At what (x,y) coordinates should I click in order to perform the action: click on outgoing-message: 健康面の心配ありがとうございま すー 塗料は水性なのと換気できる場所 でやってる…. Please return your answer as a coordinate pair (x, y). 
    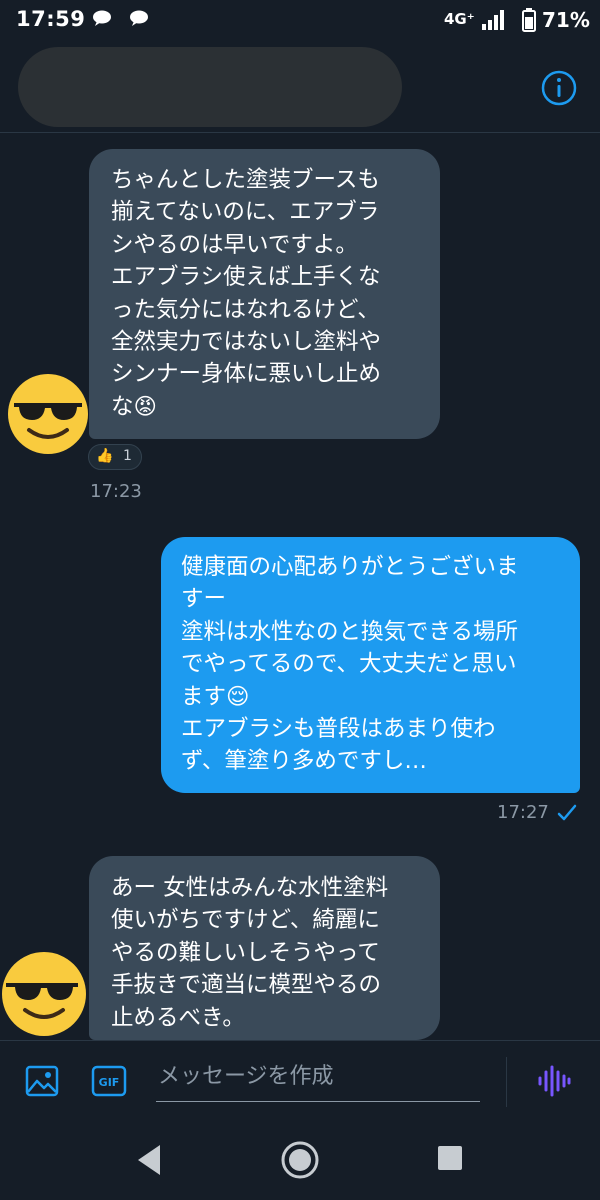
    Looking at the image, I should click on (370, 665).